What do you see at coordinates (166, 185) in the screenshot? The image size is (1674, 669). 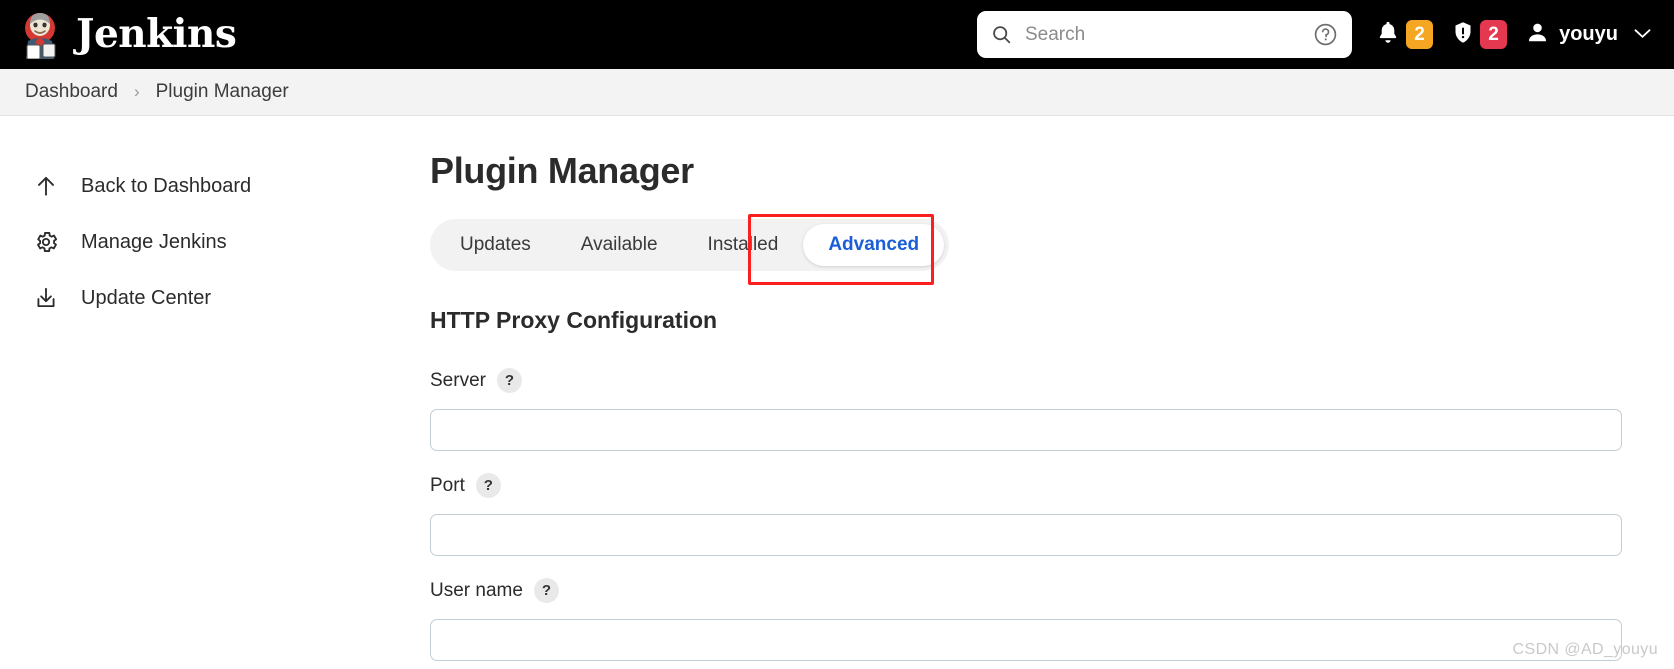 I see `sidebar-label-back-to-dashboard: Back to Dashboard` at bounding box center [166, 185].